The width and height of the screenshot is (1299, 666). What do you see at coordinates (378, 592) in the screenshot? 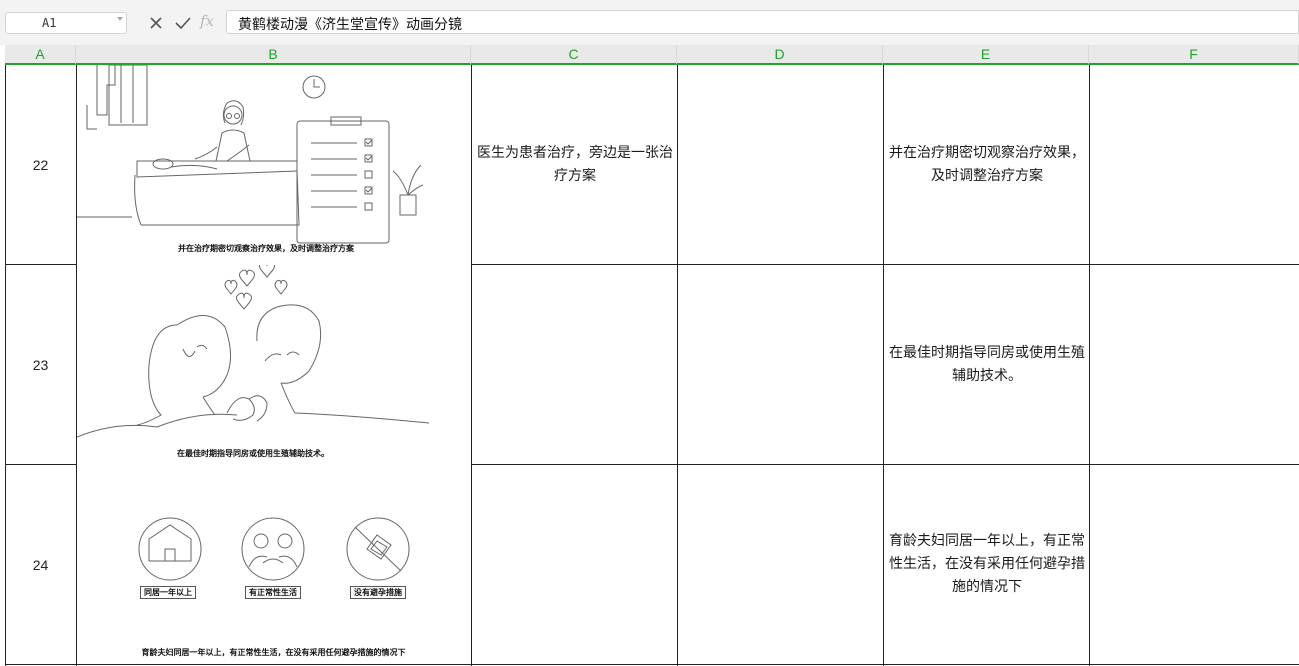
I see `icon-label: 没有避孕措施` at bounding box center [378, 592].